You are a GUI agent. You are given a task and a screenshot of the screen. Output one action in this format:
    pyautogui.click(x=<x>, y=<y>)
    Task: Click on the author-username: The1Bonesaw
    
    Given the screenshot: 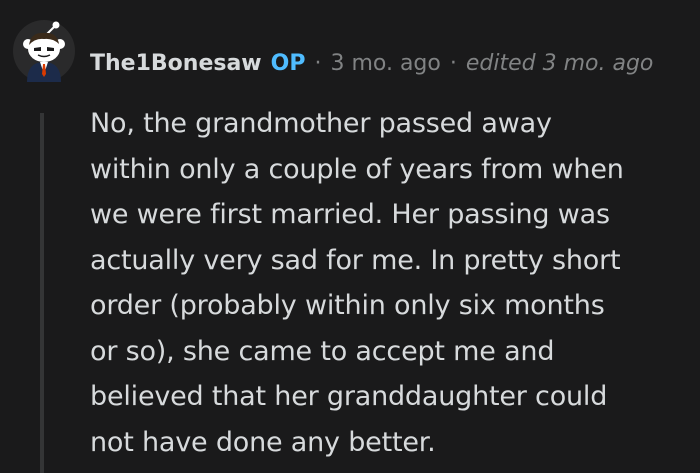 What is the action you would take?
    pyautogui.click(x=176, y=64)
    